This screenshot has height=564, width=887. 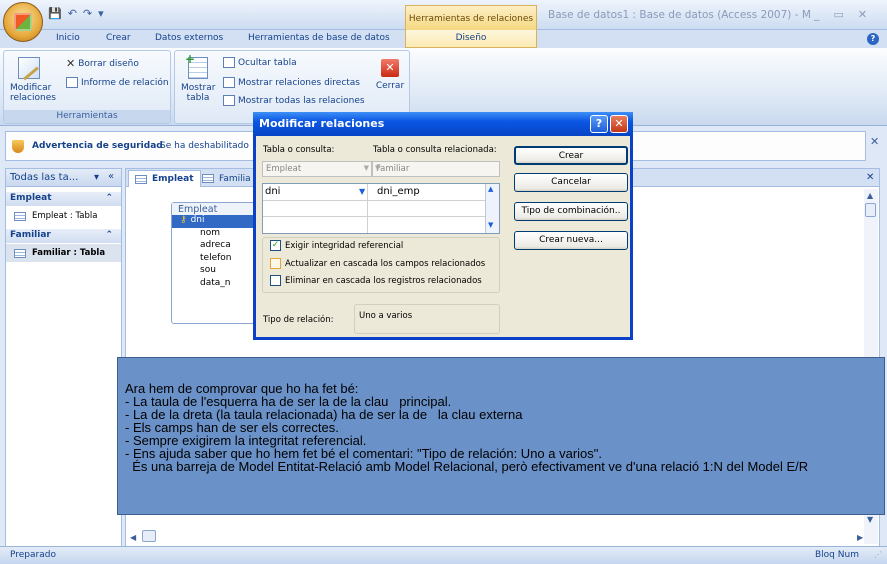 I want to click on ocultar-tabla-button: Ocultar tabla, so click(x=260, y=62).